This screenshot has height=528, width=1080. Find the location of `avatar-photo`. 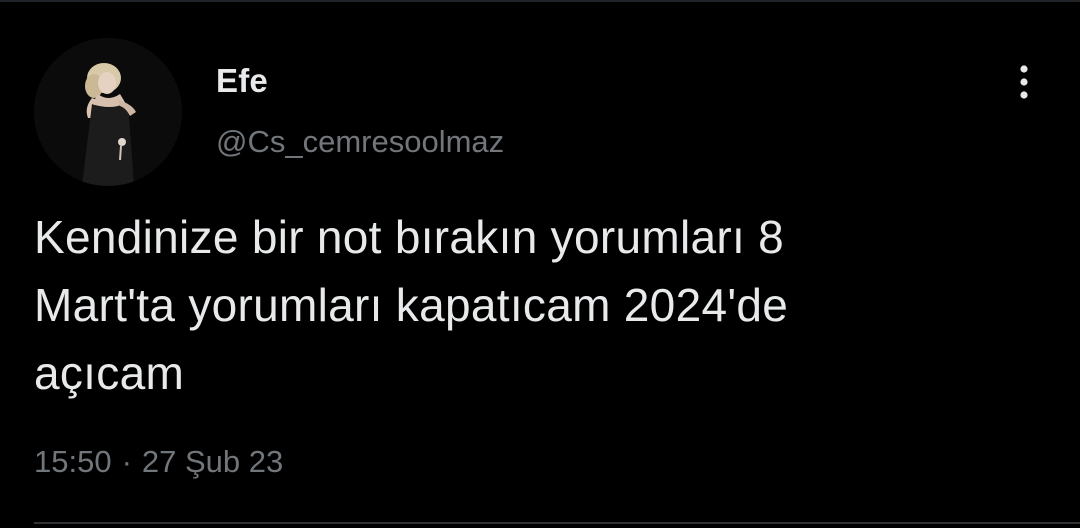

avatar-photo is located at coordinates (108, 112).